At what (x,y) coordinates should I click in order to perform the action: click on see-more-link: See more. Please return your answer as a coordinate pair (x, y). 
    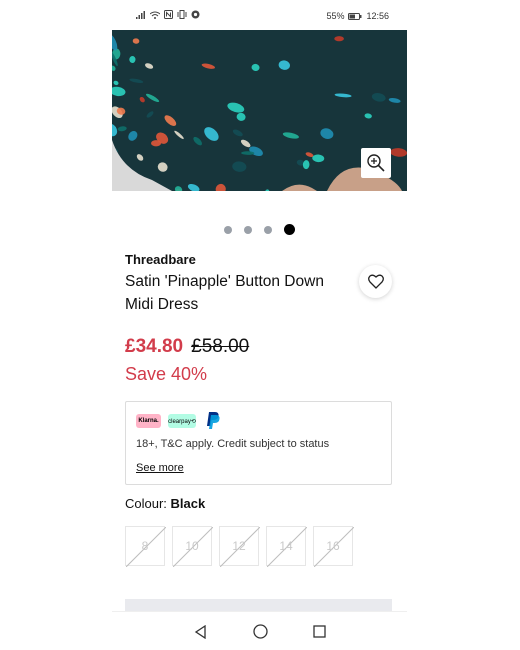
    Looking at the image, I should click on (160, 468).